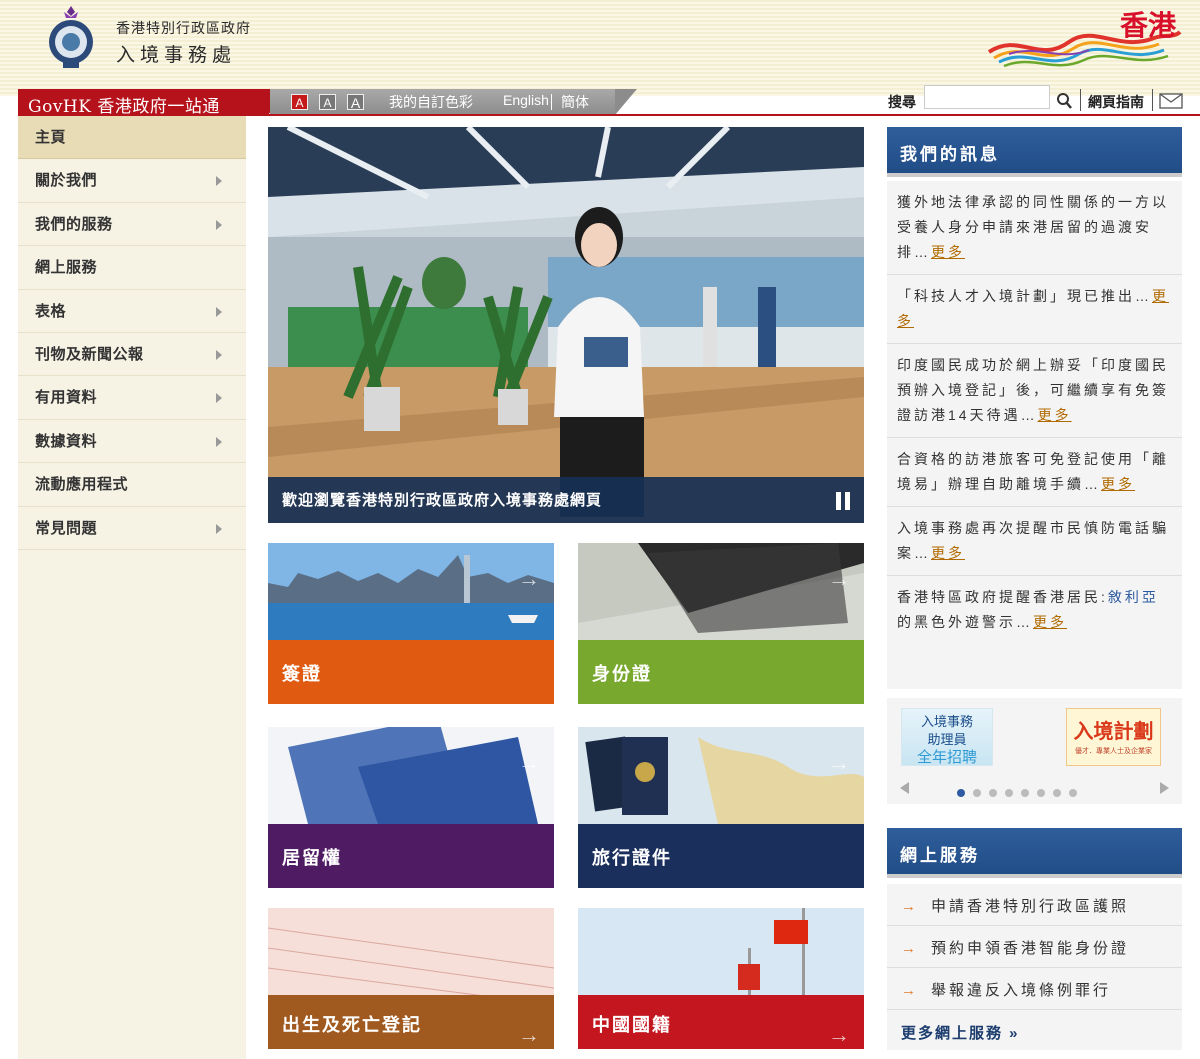 The height and width of the screenshot is (1059, 1200). What do you see at coordinates (1034, 152) in the screenshot?
I see `news-header: 我們的訊息` at bounding box center [1034, 152].